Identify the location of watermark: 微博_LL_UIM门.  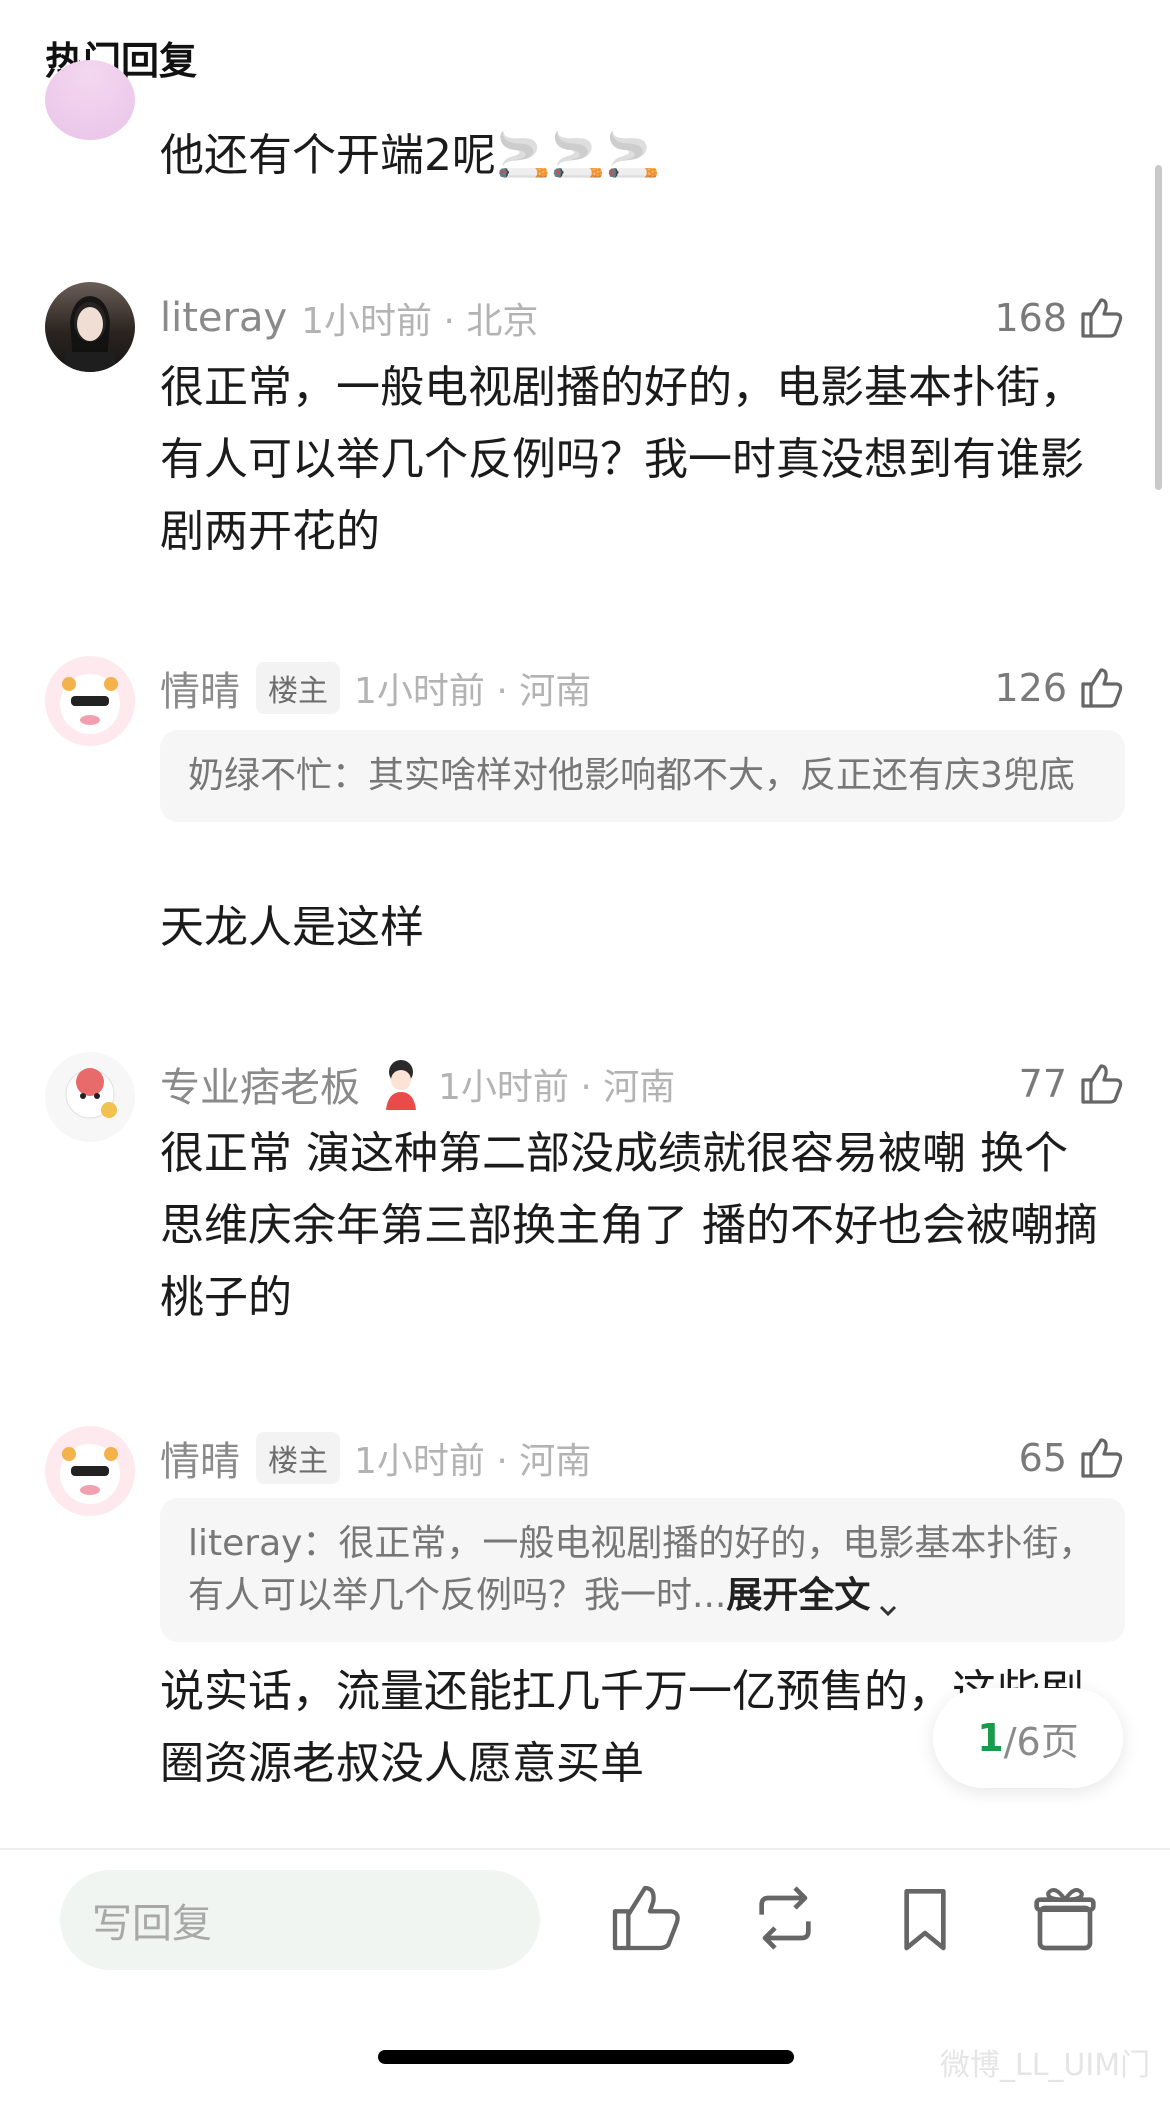
(1045, 2065).